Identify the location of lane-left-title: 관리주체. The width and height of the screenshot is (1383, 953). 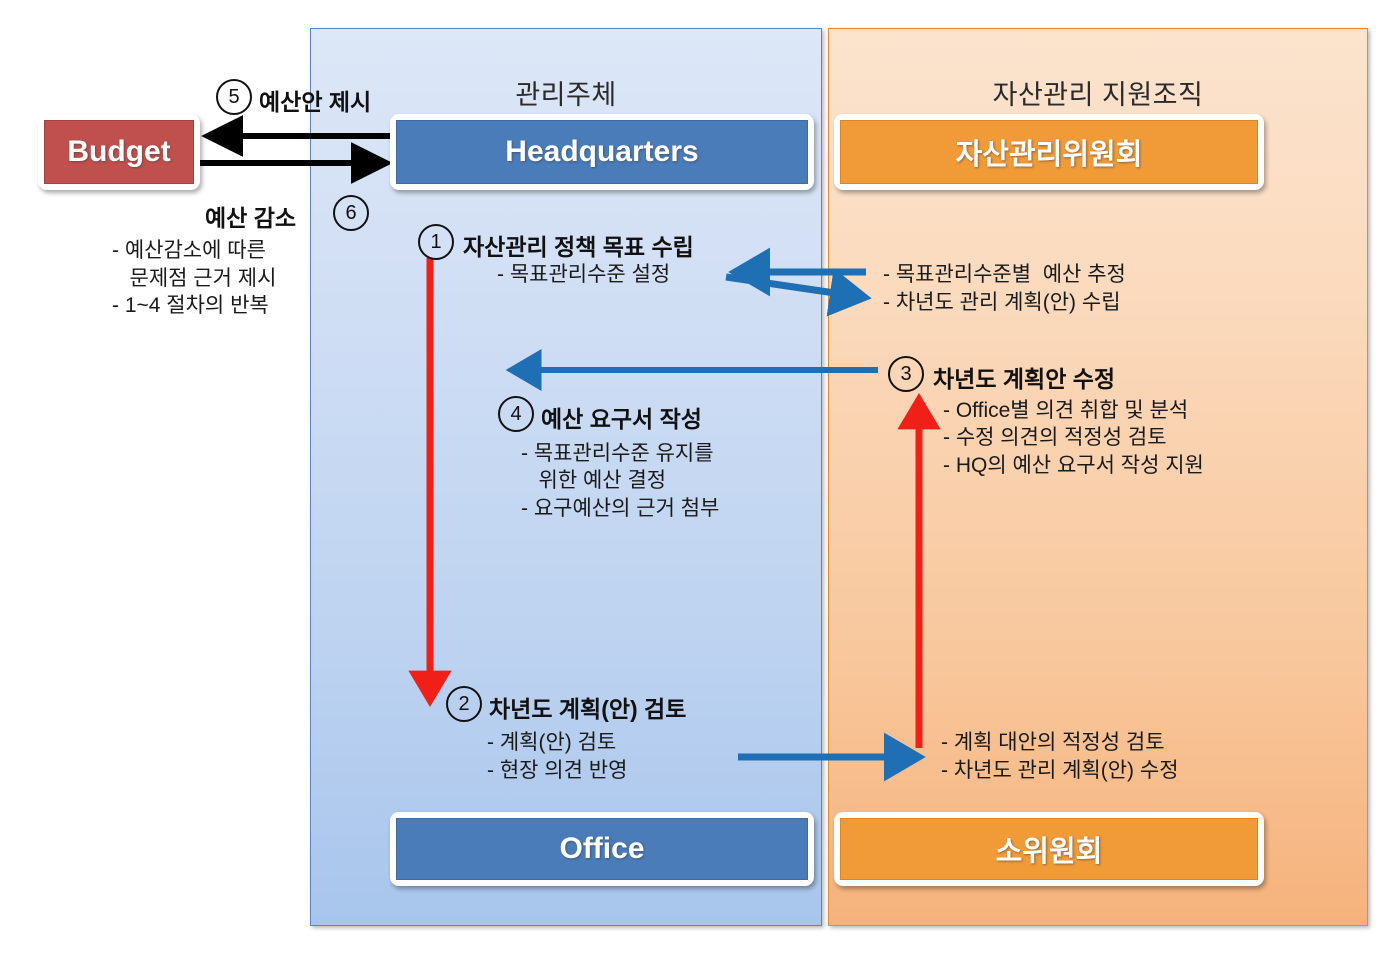
(566, 95).